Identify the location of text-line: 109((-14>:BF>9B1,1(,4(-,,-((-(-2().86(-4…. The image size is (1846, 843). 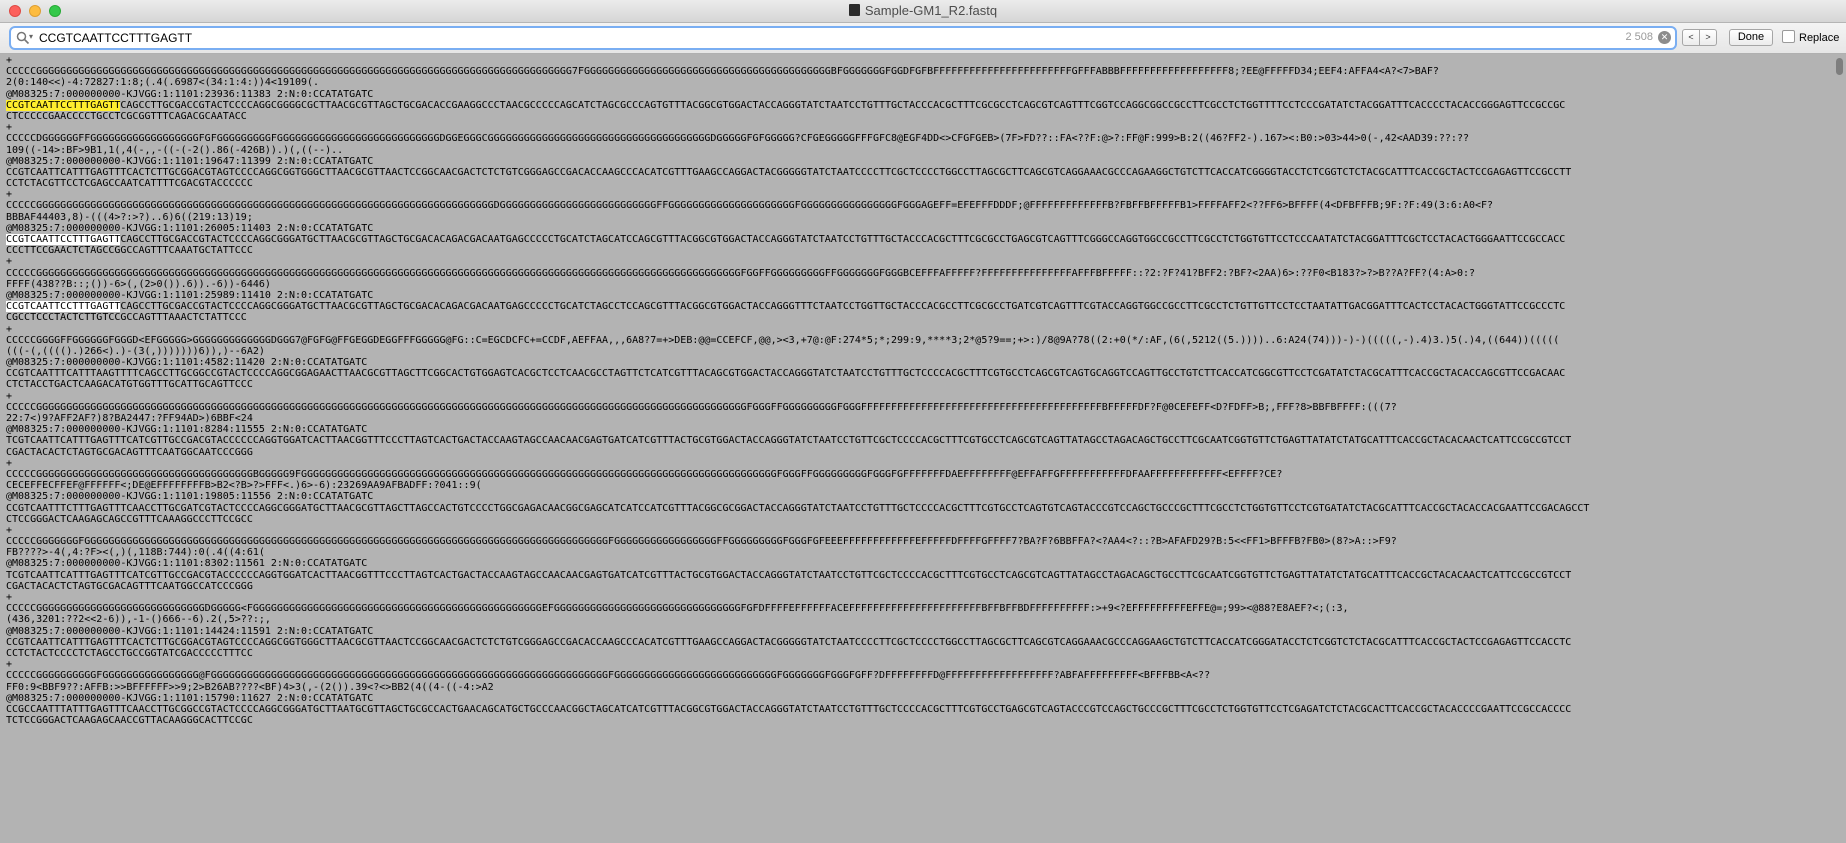
(917, 150).